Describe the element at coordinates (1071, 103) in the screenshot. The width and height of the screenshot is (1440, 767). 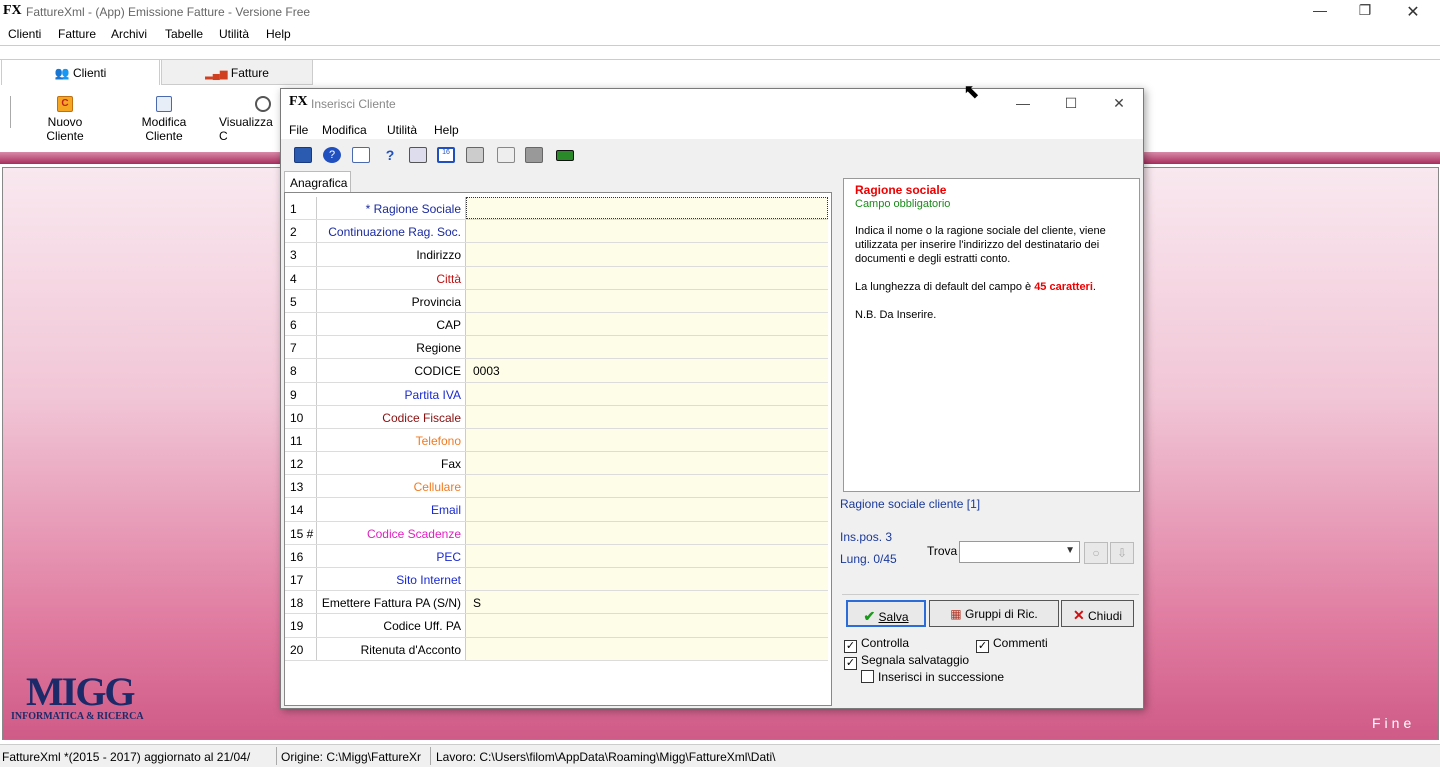
I see `maximize-icon: ☐` at that location.